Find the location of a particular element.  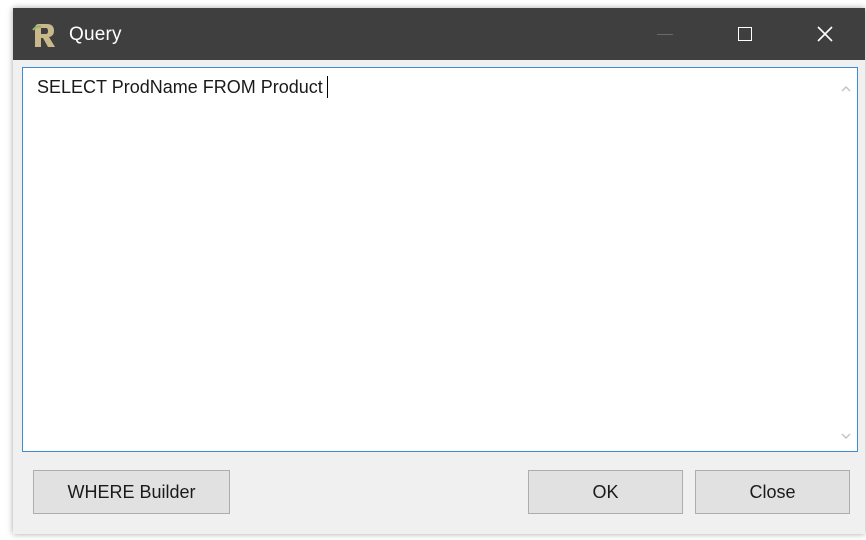

minimize-icon is located at coordinates (665, 34).